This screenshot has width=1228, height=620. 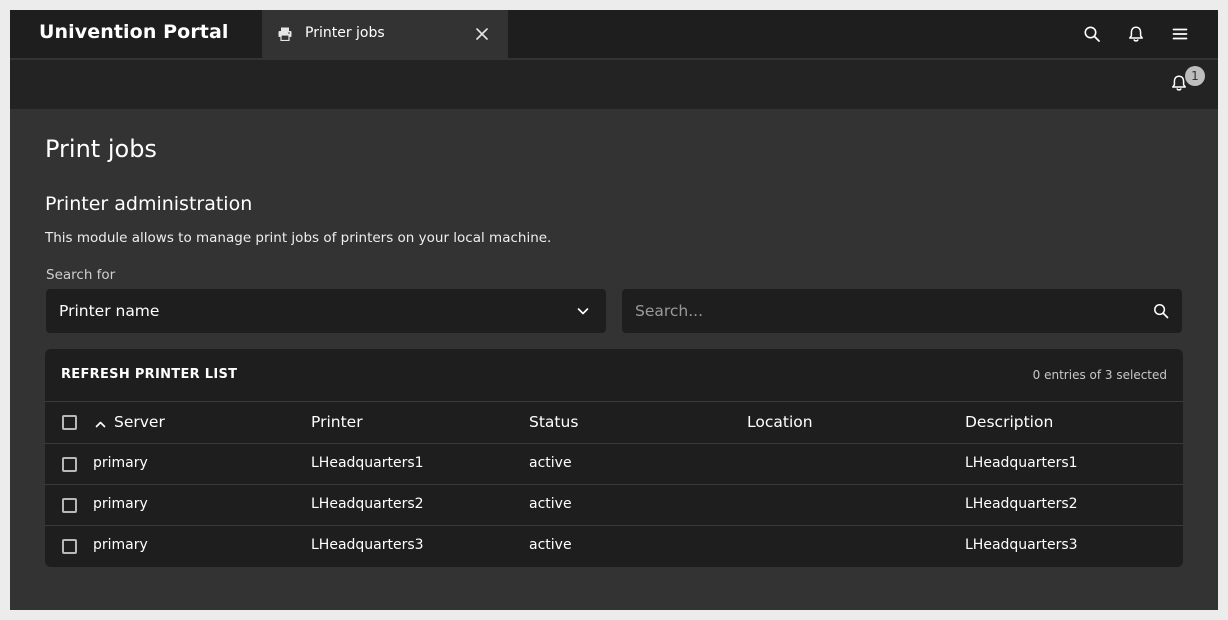 What do you see at coordinates (100, 424) in the screenshot?
I see `sort-ascending-icon` at bounding box center [100, 424].